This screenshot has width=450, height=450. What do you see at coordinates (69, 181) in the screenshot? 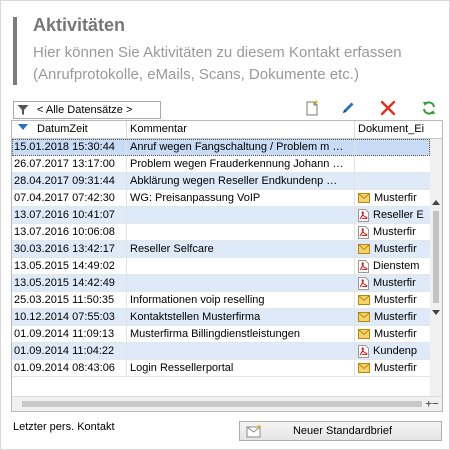
I see `cell-datumzeit: 28.04.2017 09:31:44` at bounding box center [69, 181].